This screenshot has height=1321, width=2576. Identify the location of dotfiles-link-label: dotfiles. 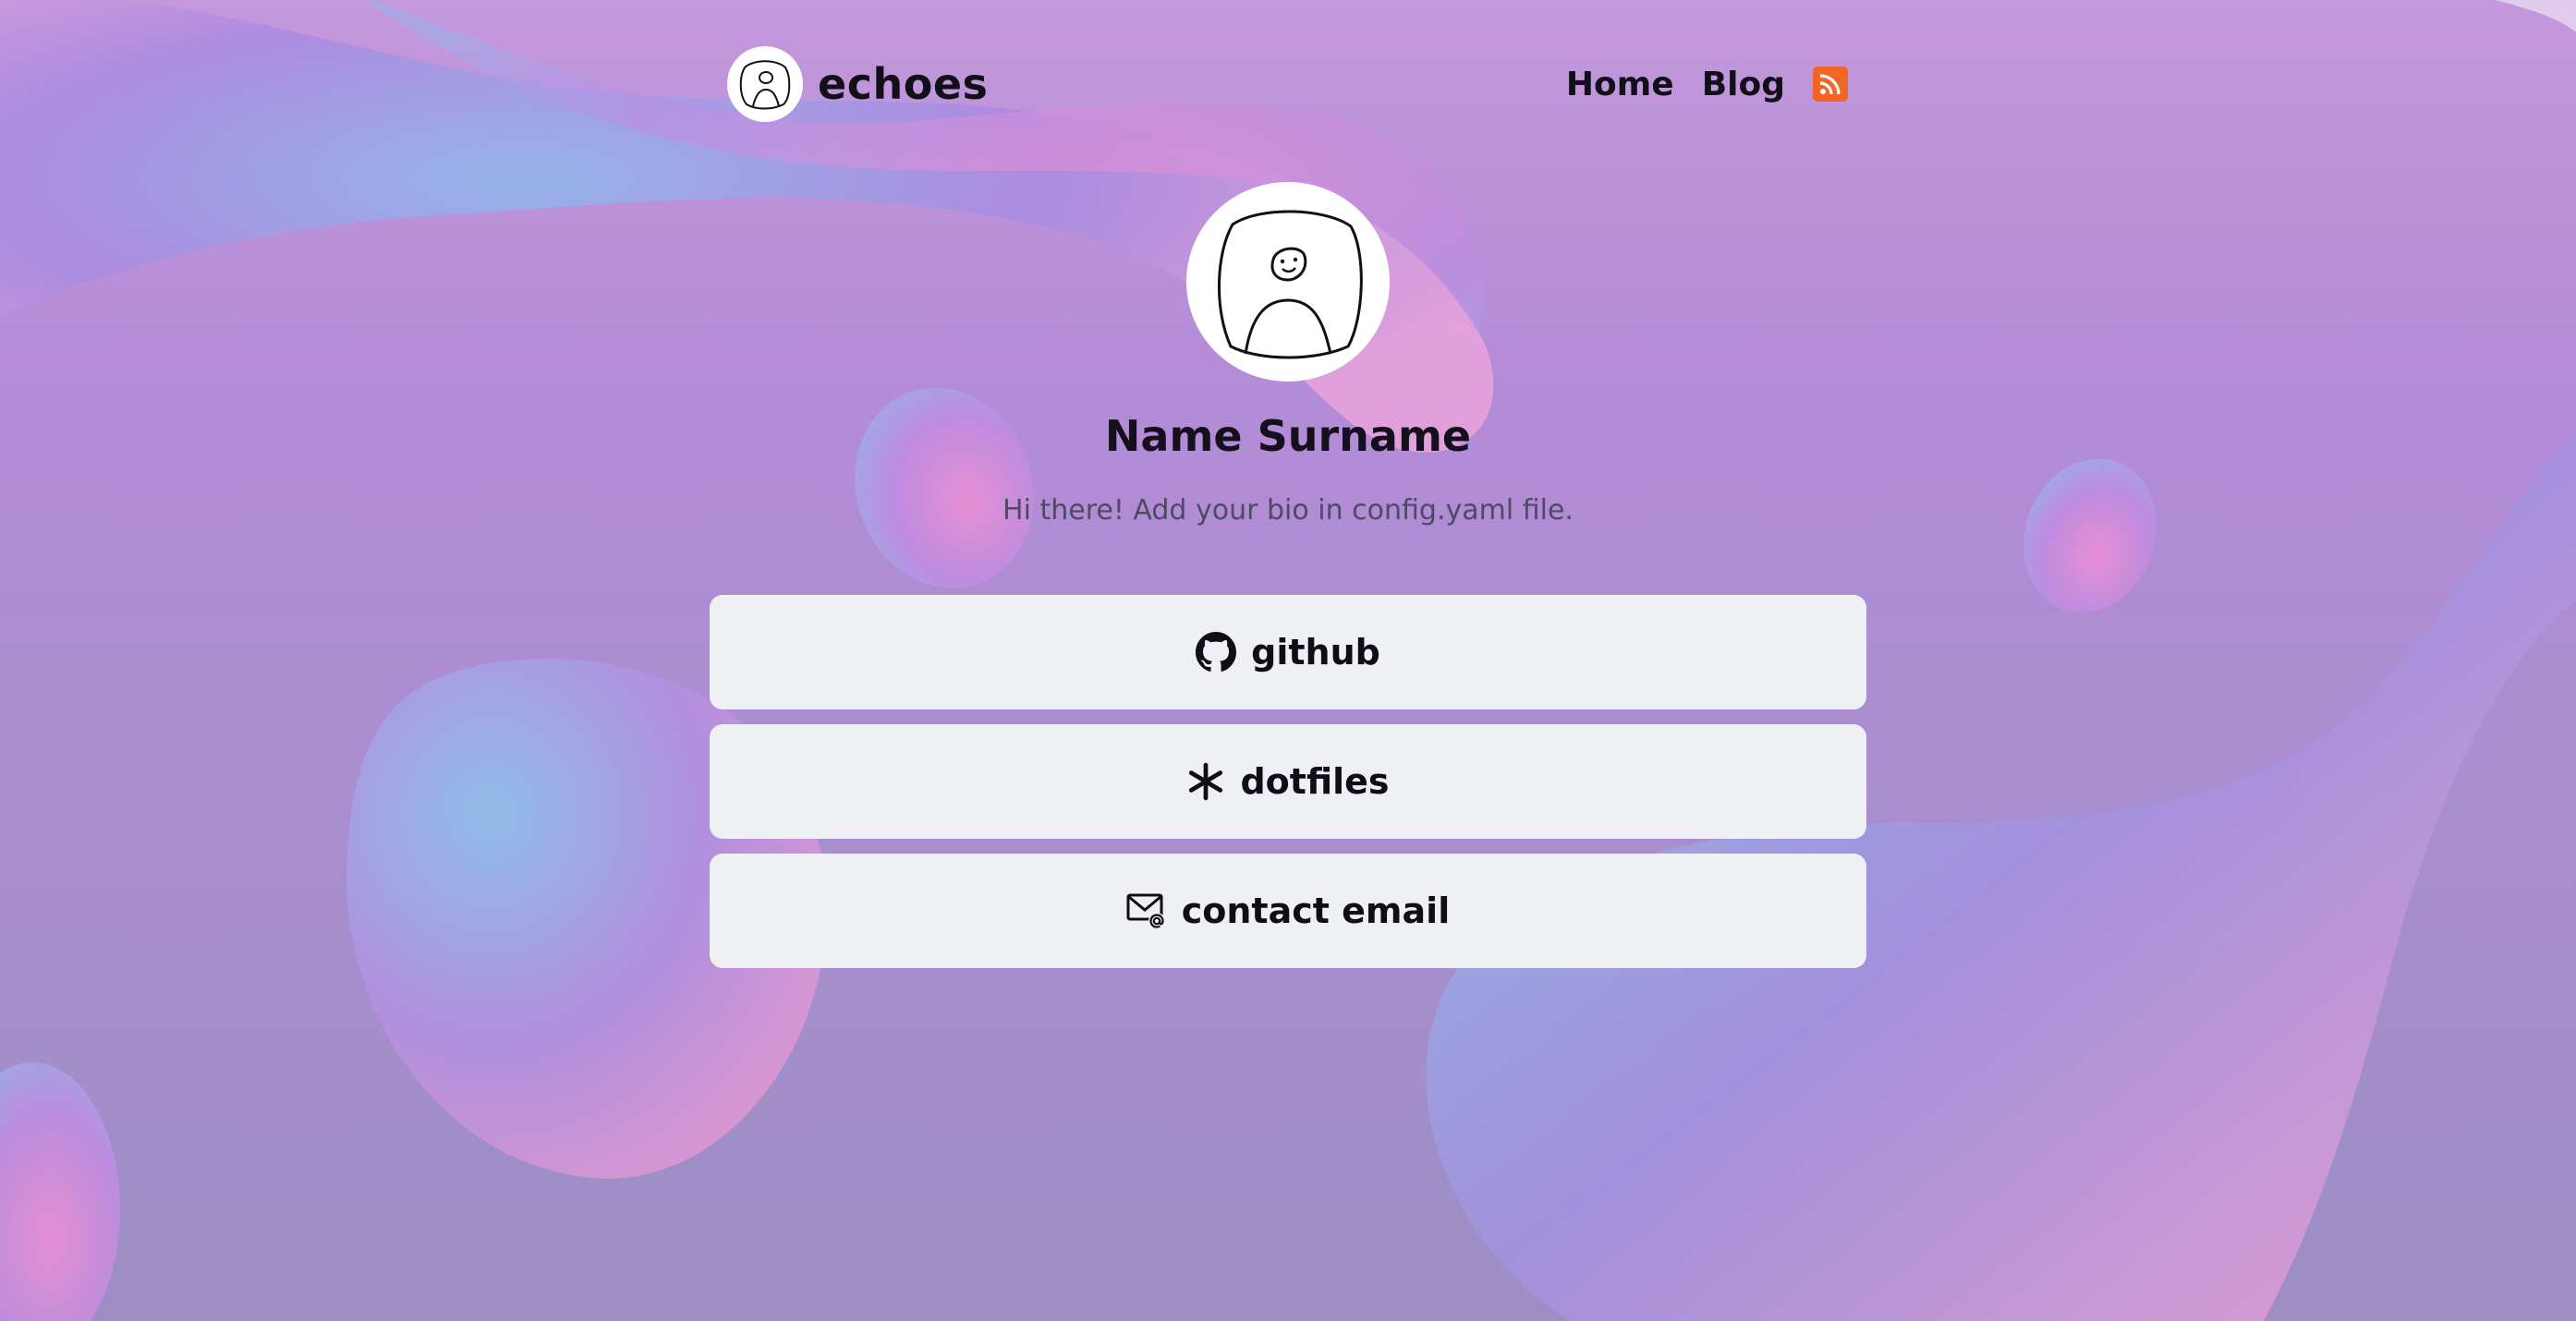
(1315, 781).